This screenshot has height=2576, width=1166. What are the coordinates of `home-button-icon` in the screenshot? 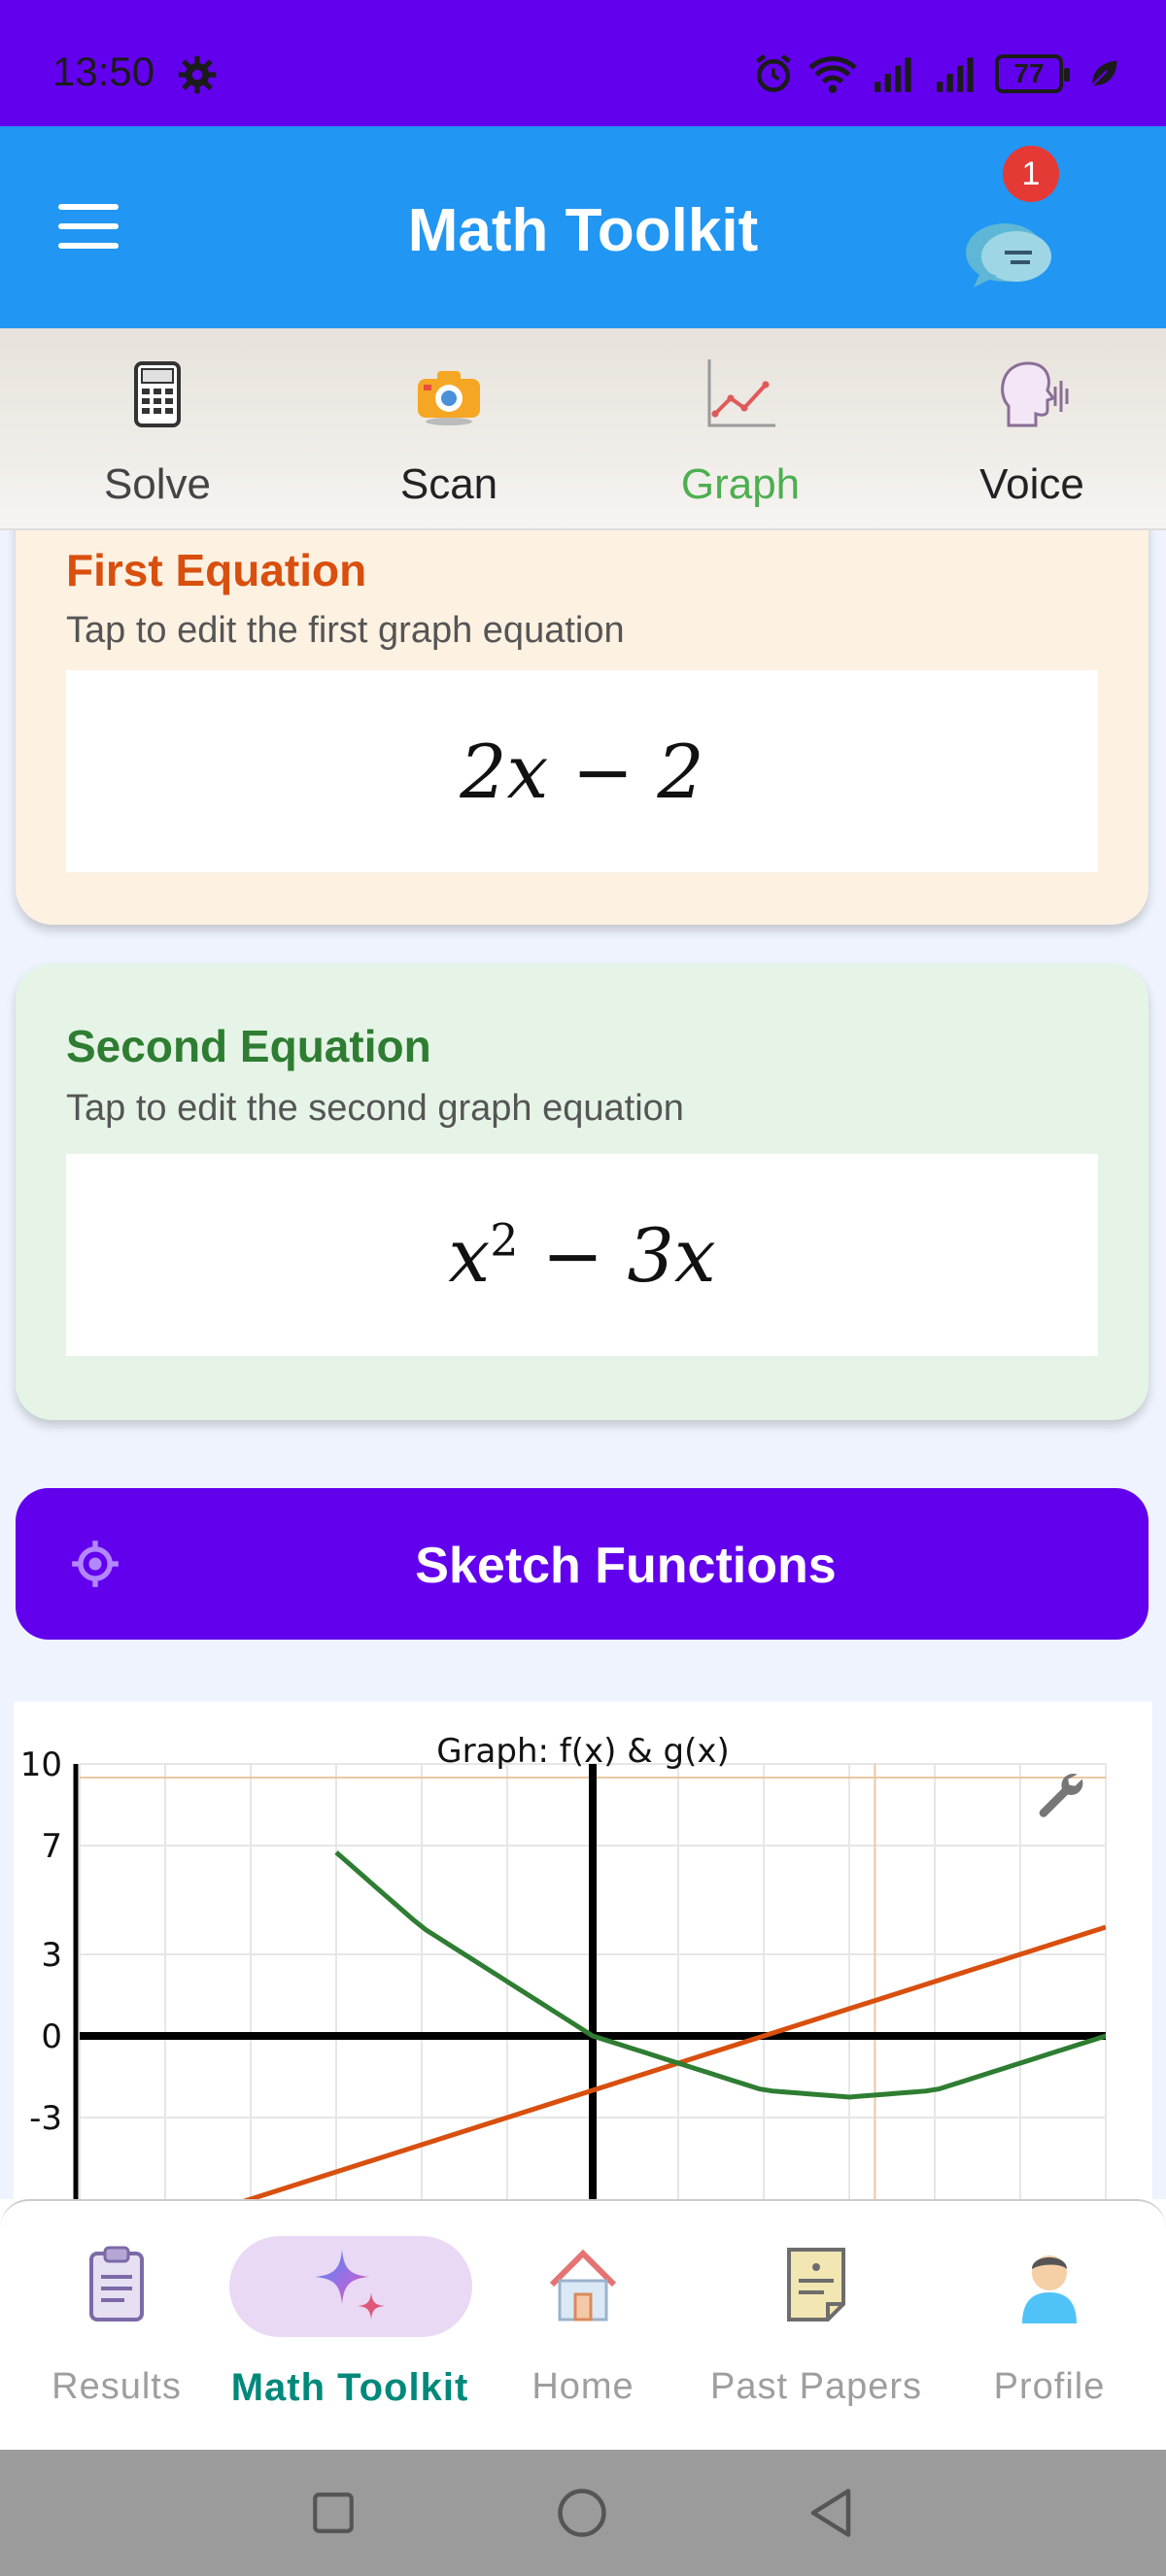 It's located at (582, 2513).